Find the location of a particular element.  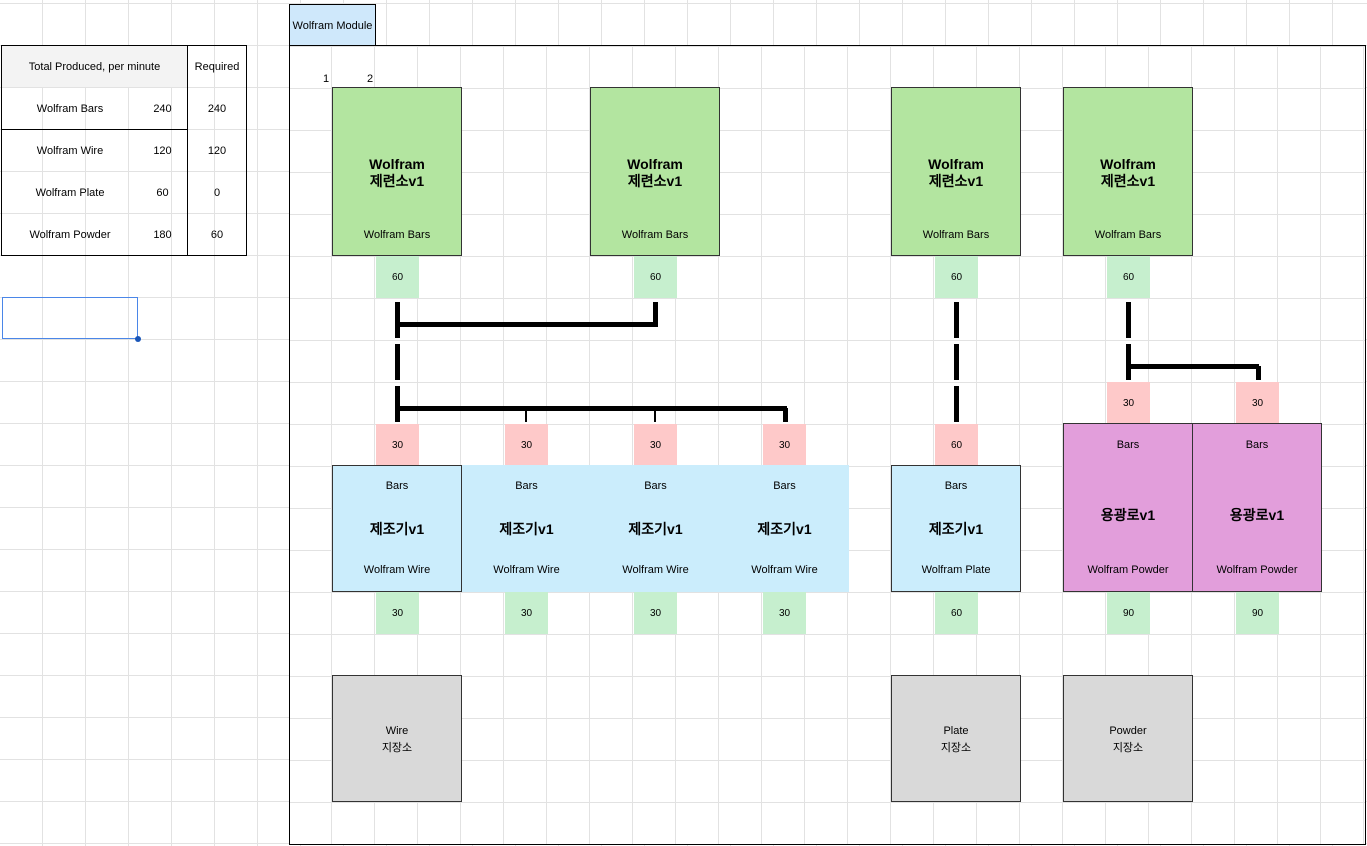

module-tab: Wolfram Module is located at coordinates (332, 25).